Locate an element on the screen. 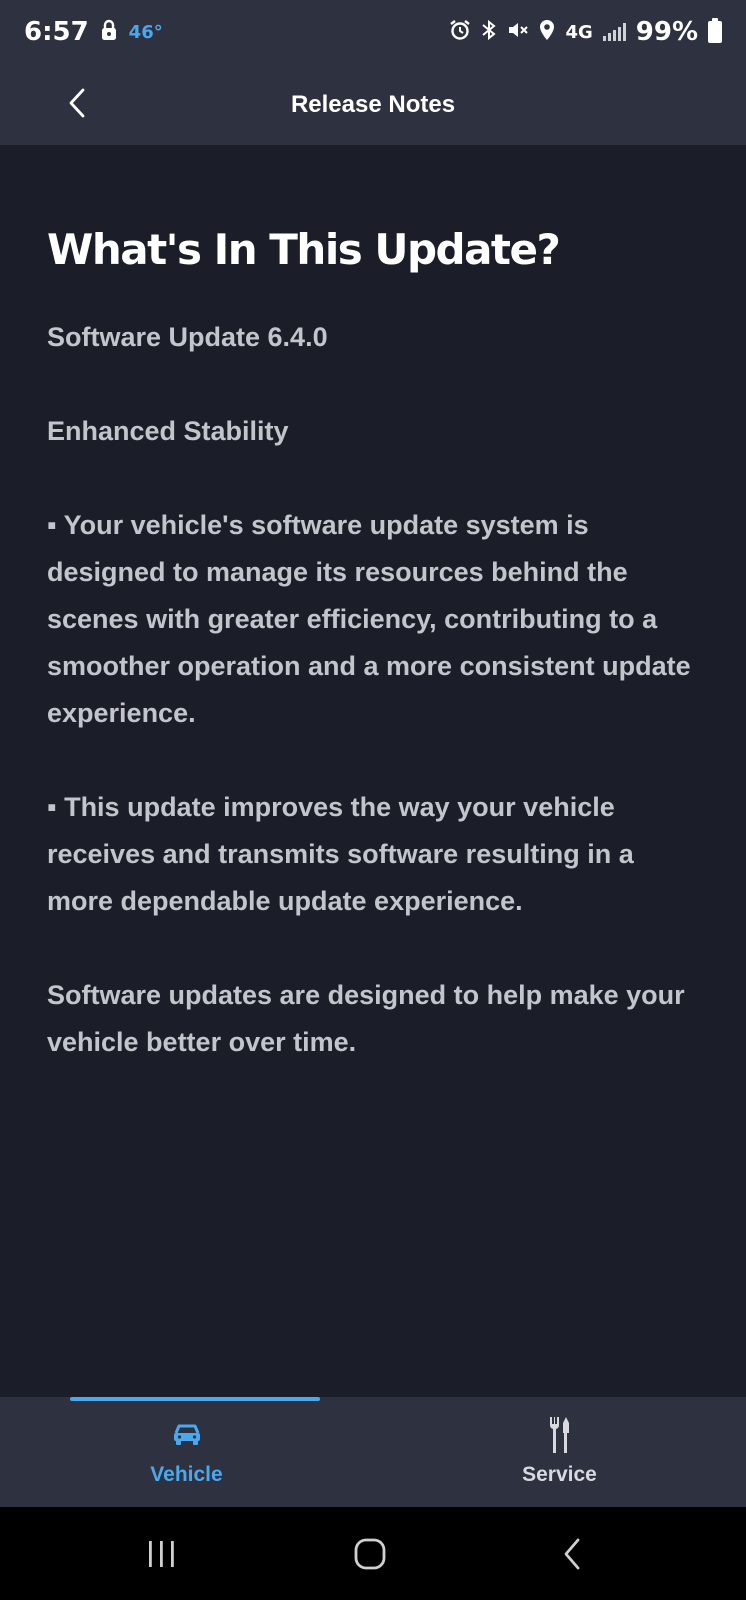 Image resolution: width=746 pixels, height=1600 pixels. back-arrow-icon is located at coordinates (572, 1554).